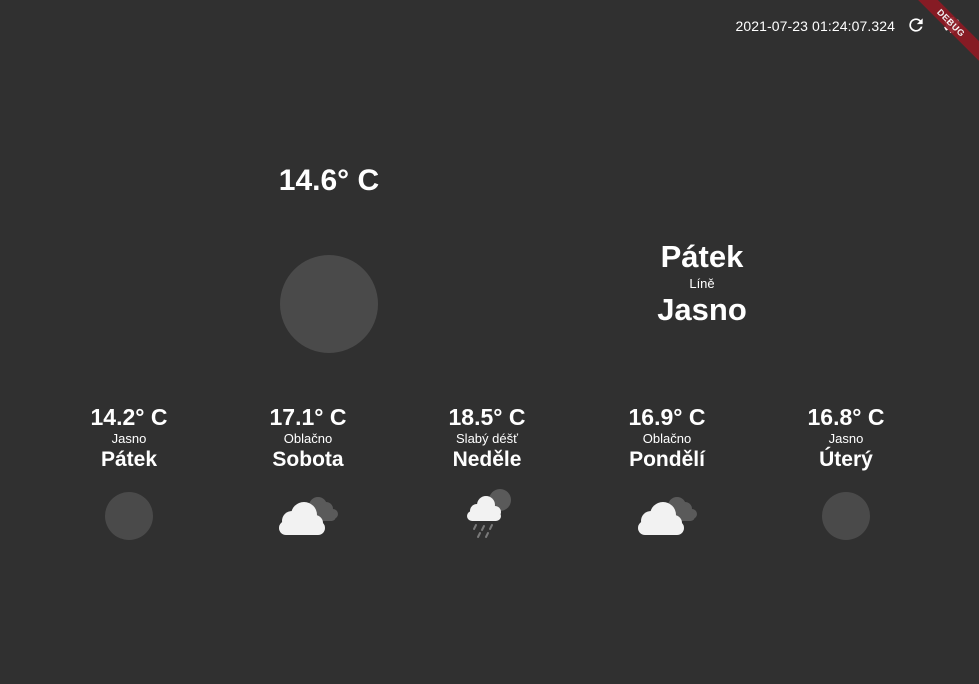 Image resolution: width=979 pixels, height=684 pixels. Describe the element at coordinates (487, 417) in the screenshot. I see `forecast-temperature: 18.5° C` at that location.